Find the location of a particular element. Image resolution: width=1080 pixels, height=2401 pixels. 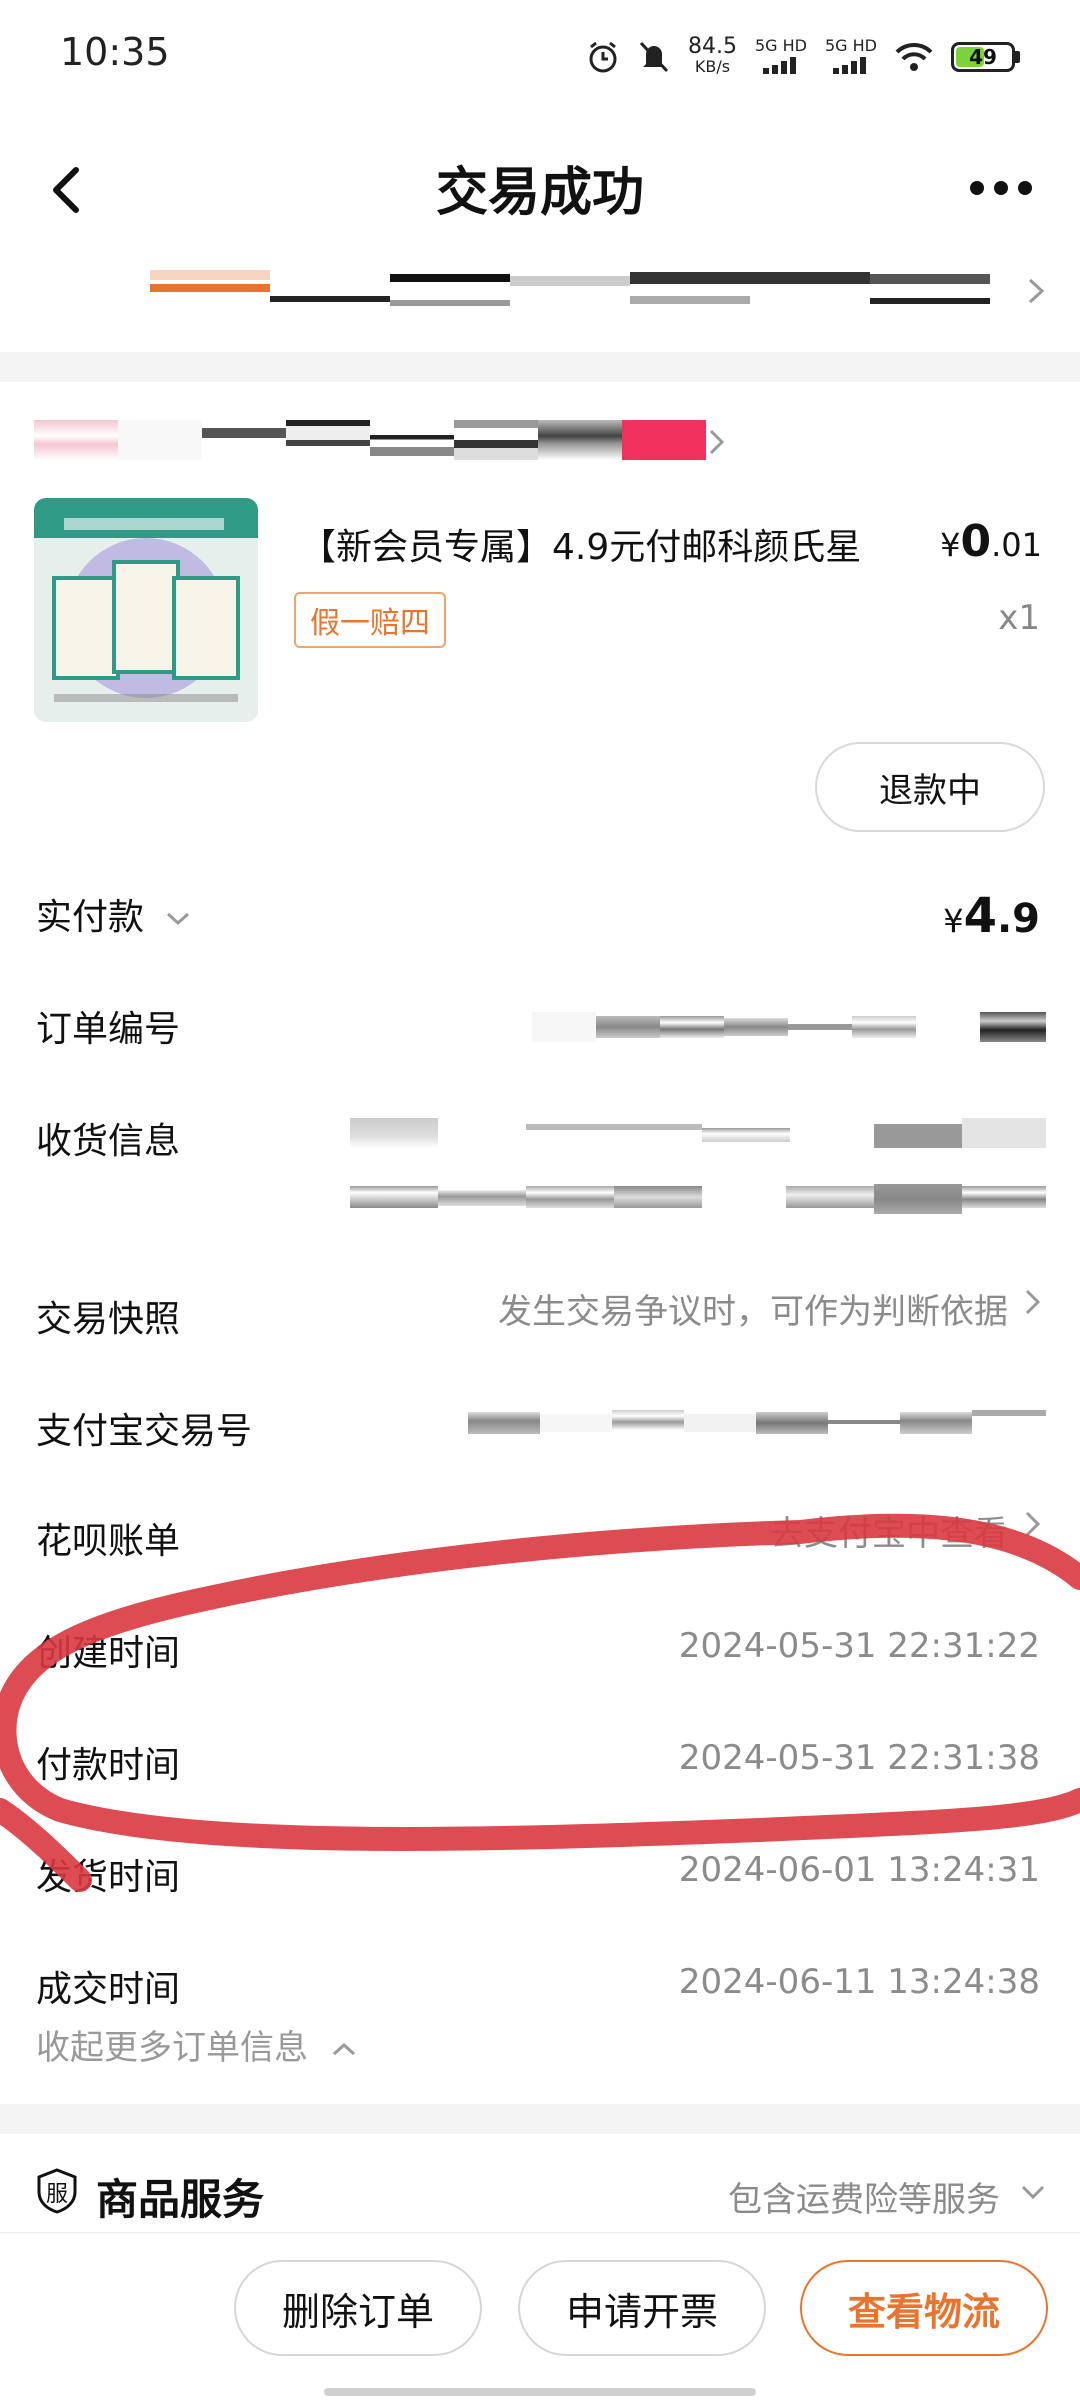

price-decimal: .01 is located at coordinates (1016, 545).